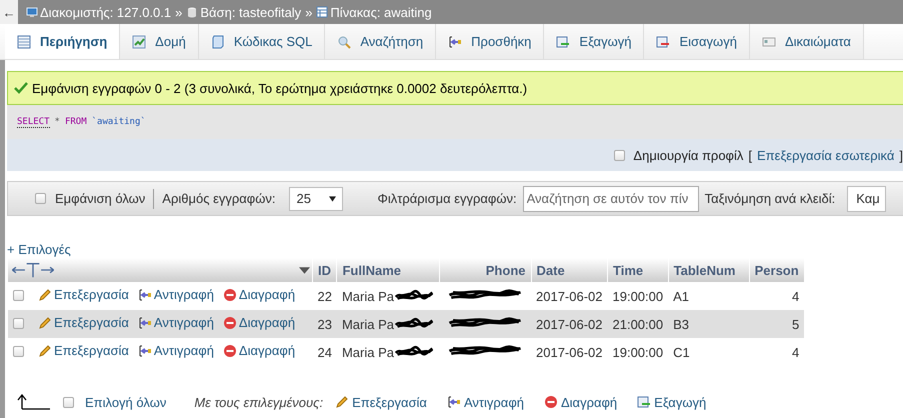  What do you see at coordinates (610, 199) in the screenshot?
I see `filter-field: Αναζήτηση σε αυτόν τον πίν` at bounding box center [610, 199].